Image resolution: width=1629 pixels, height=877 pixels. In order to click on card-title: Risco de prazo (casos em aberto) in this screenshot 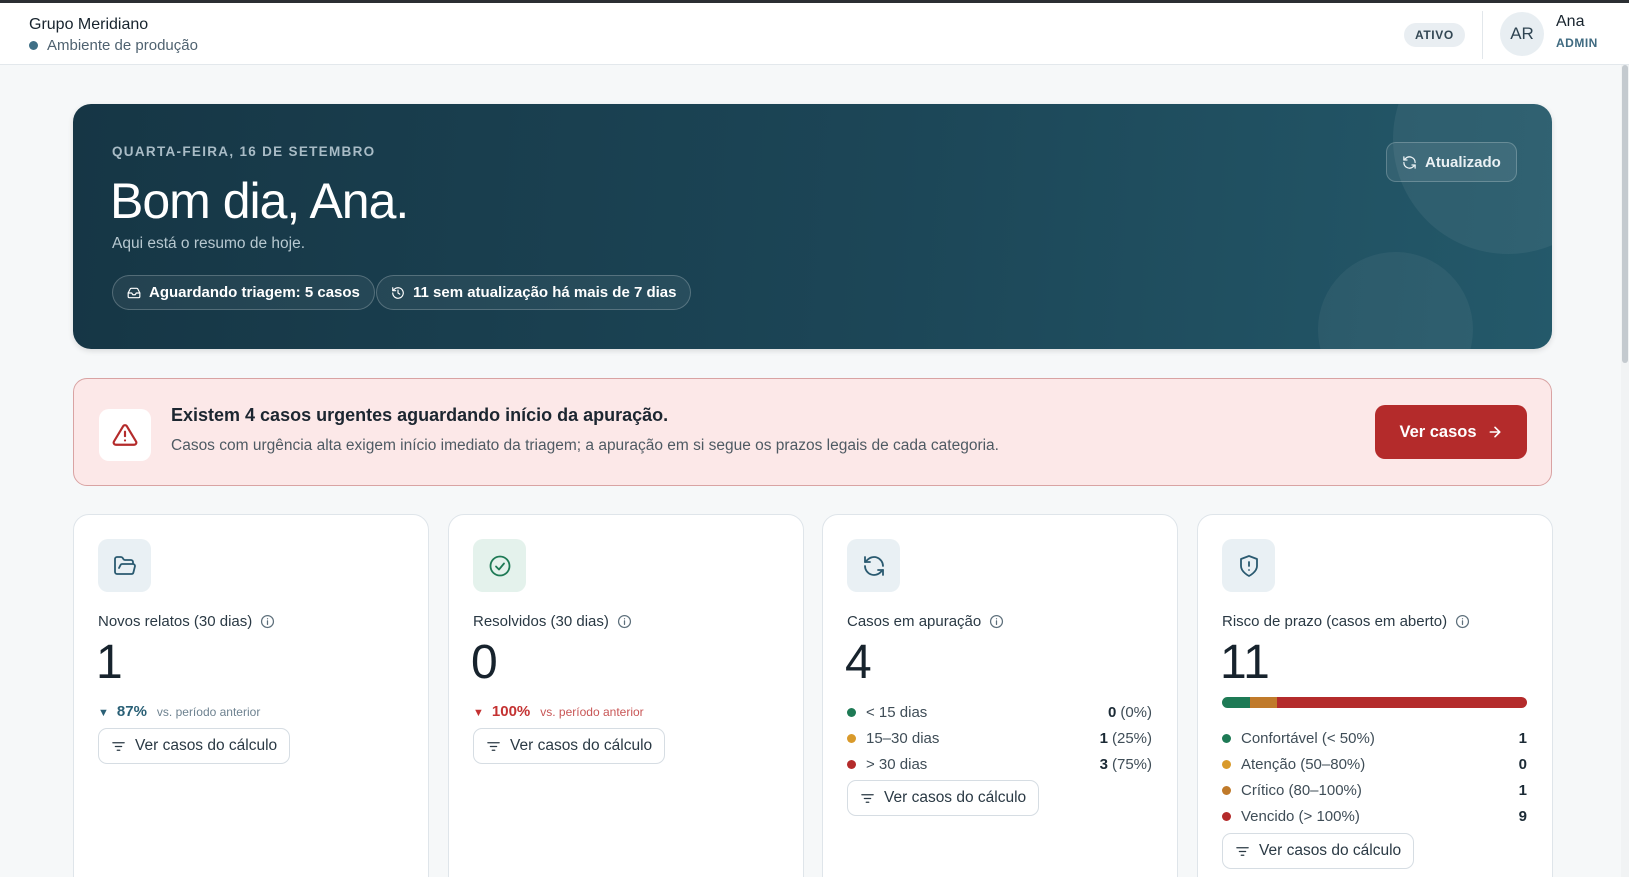, I will do `click(1346, 621)`.